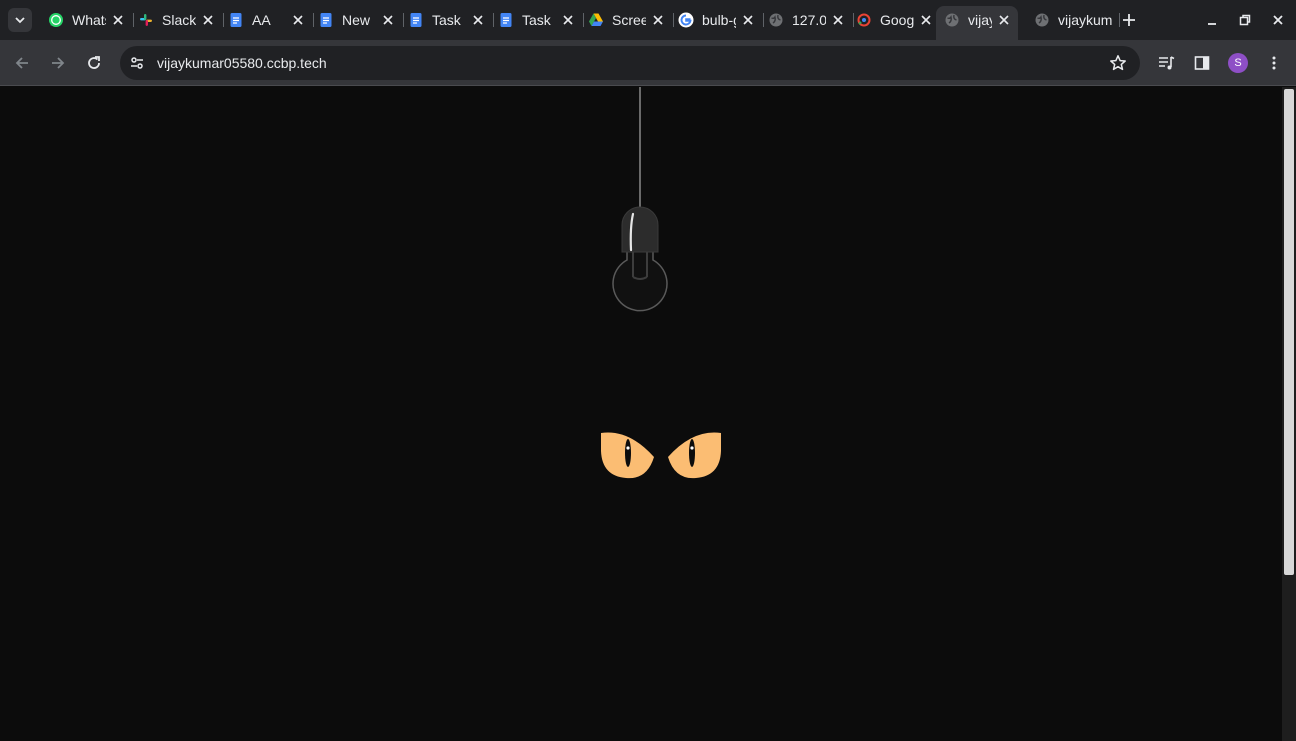  I want to click on profile-avatar: S, so click(1238, 63).